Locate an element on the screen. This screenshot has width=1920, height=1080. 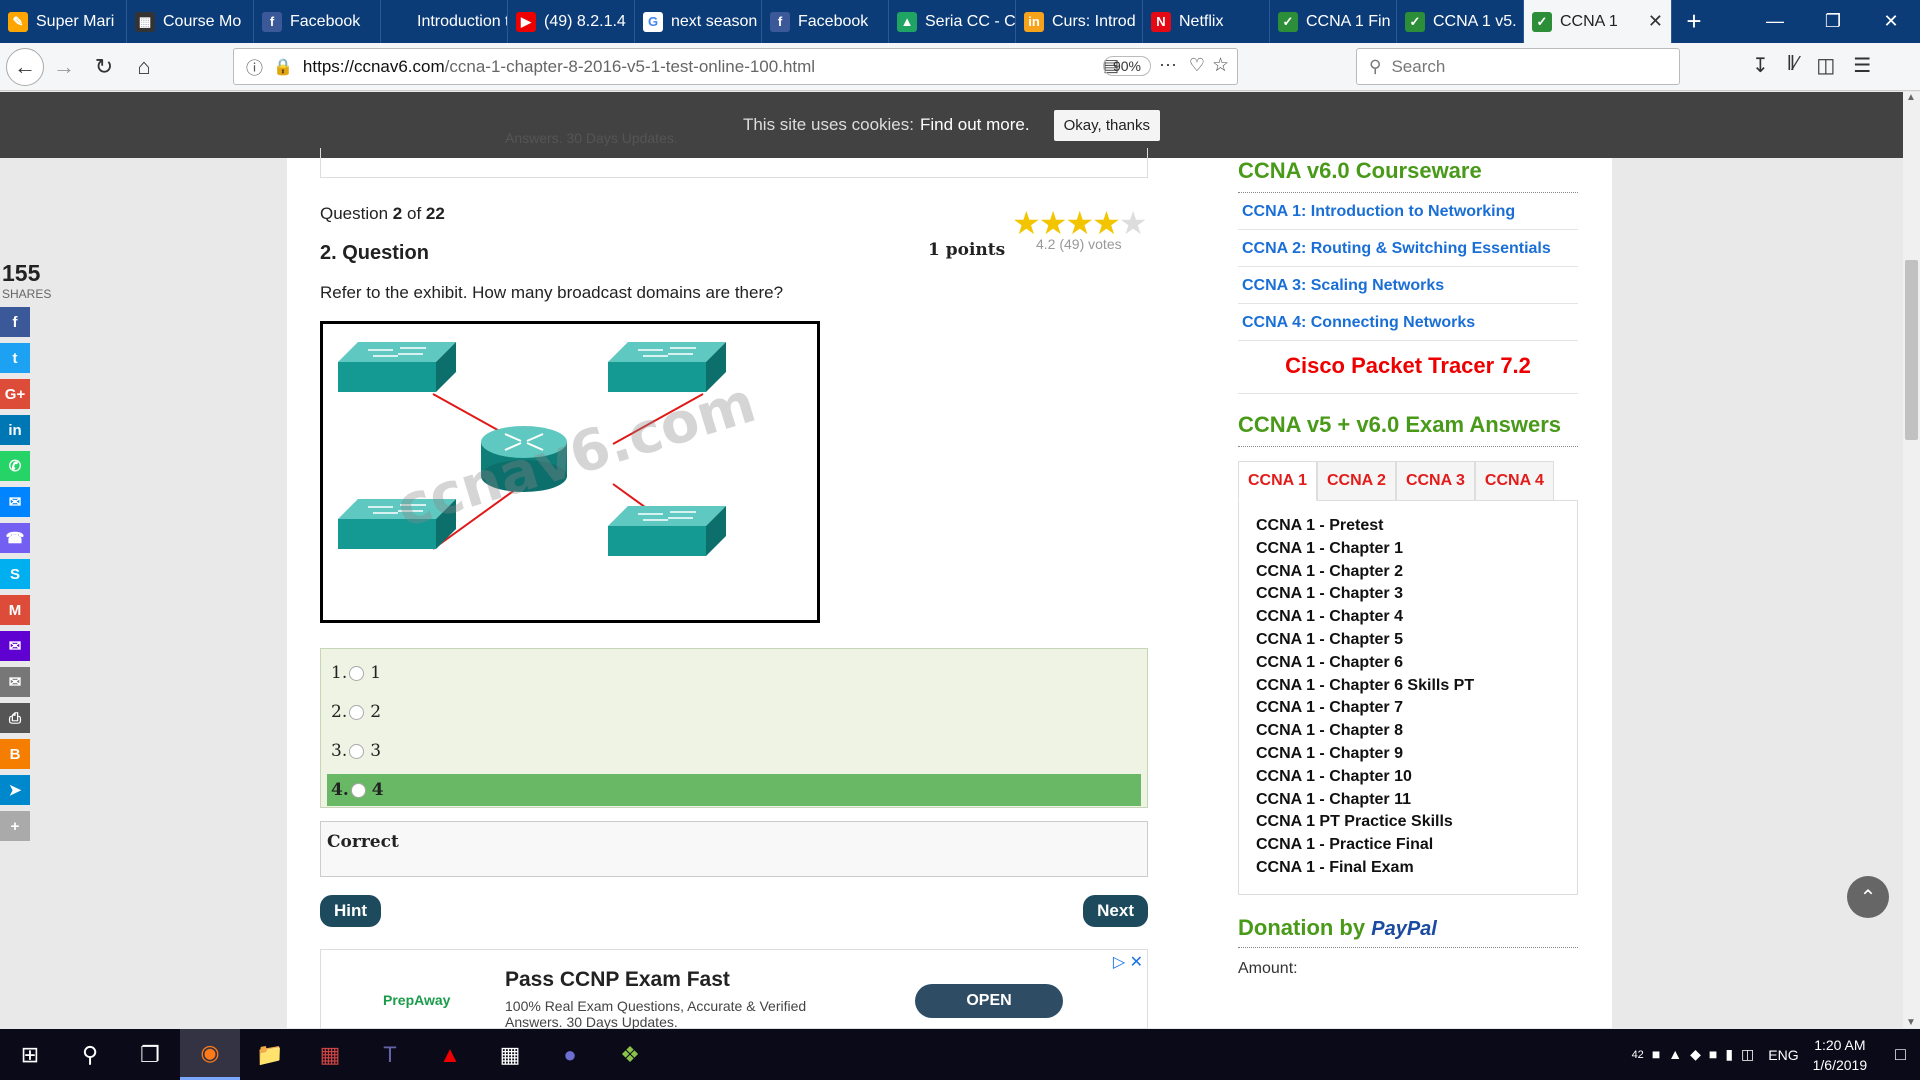
courseware-link: CCNA 1: Introduction to Networking is located at coordinates (1408, 211).